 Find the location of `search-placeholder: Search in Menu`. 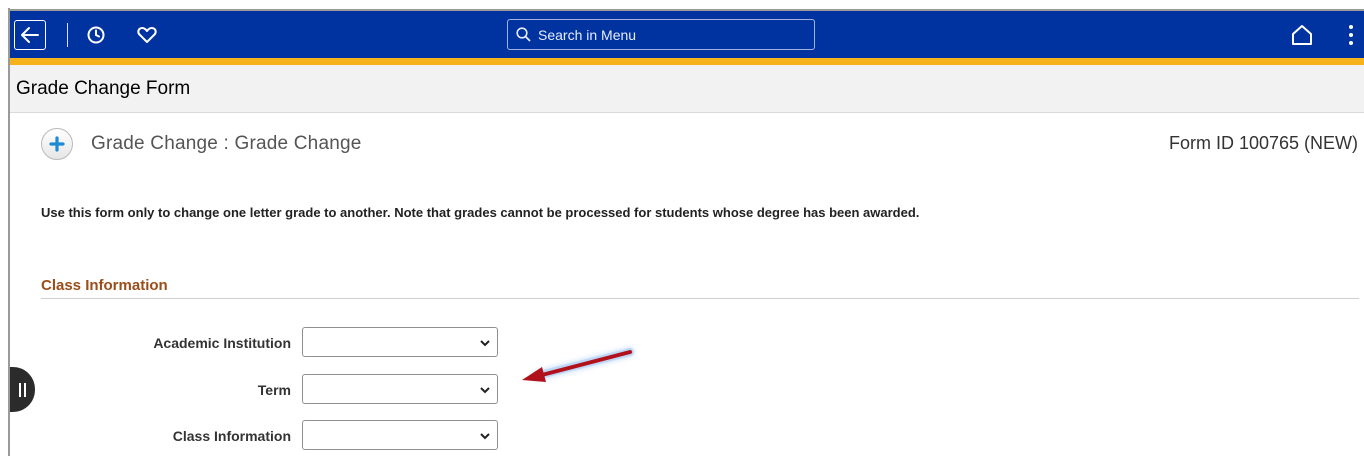

search-placeholder: Search in Menu is located at coordinates (587, 34).